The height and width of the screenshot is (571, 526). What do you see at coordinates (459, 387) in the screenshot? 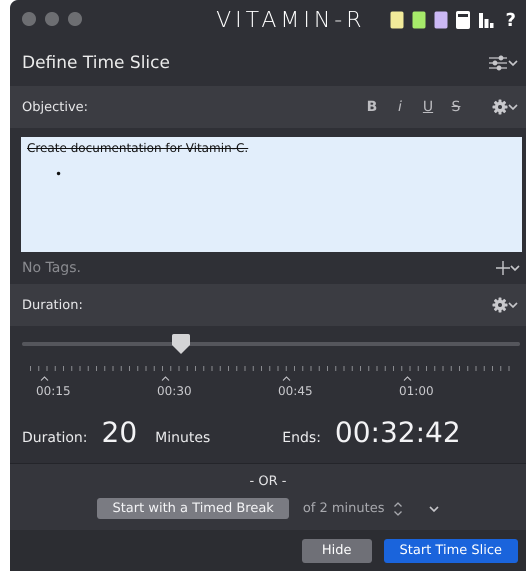
I see `tick-label: 01:00` at bounding box center [459, 387].